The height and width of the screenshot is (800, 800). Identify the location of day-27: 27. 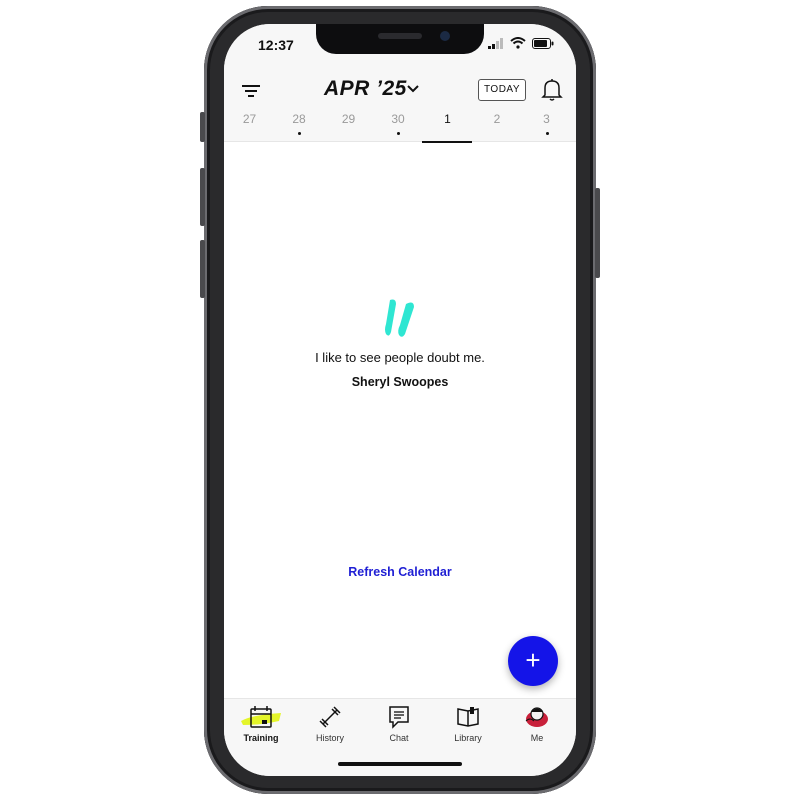
(250, 119).